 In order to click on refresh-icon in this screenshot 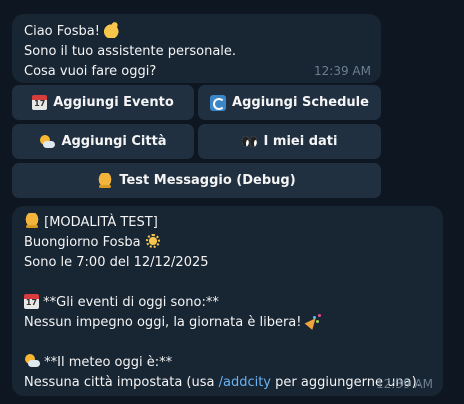, I will do `click(218, 102)`.